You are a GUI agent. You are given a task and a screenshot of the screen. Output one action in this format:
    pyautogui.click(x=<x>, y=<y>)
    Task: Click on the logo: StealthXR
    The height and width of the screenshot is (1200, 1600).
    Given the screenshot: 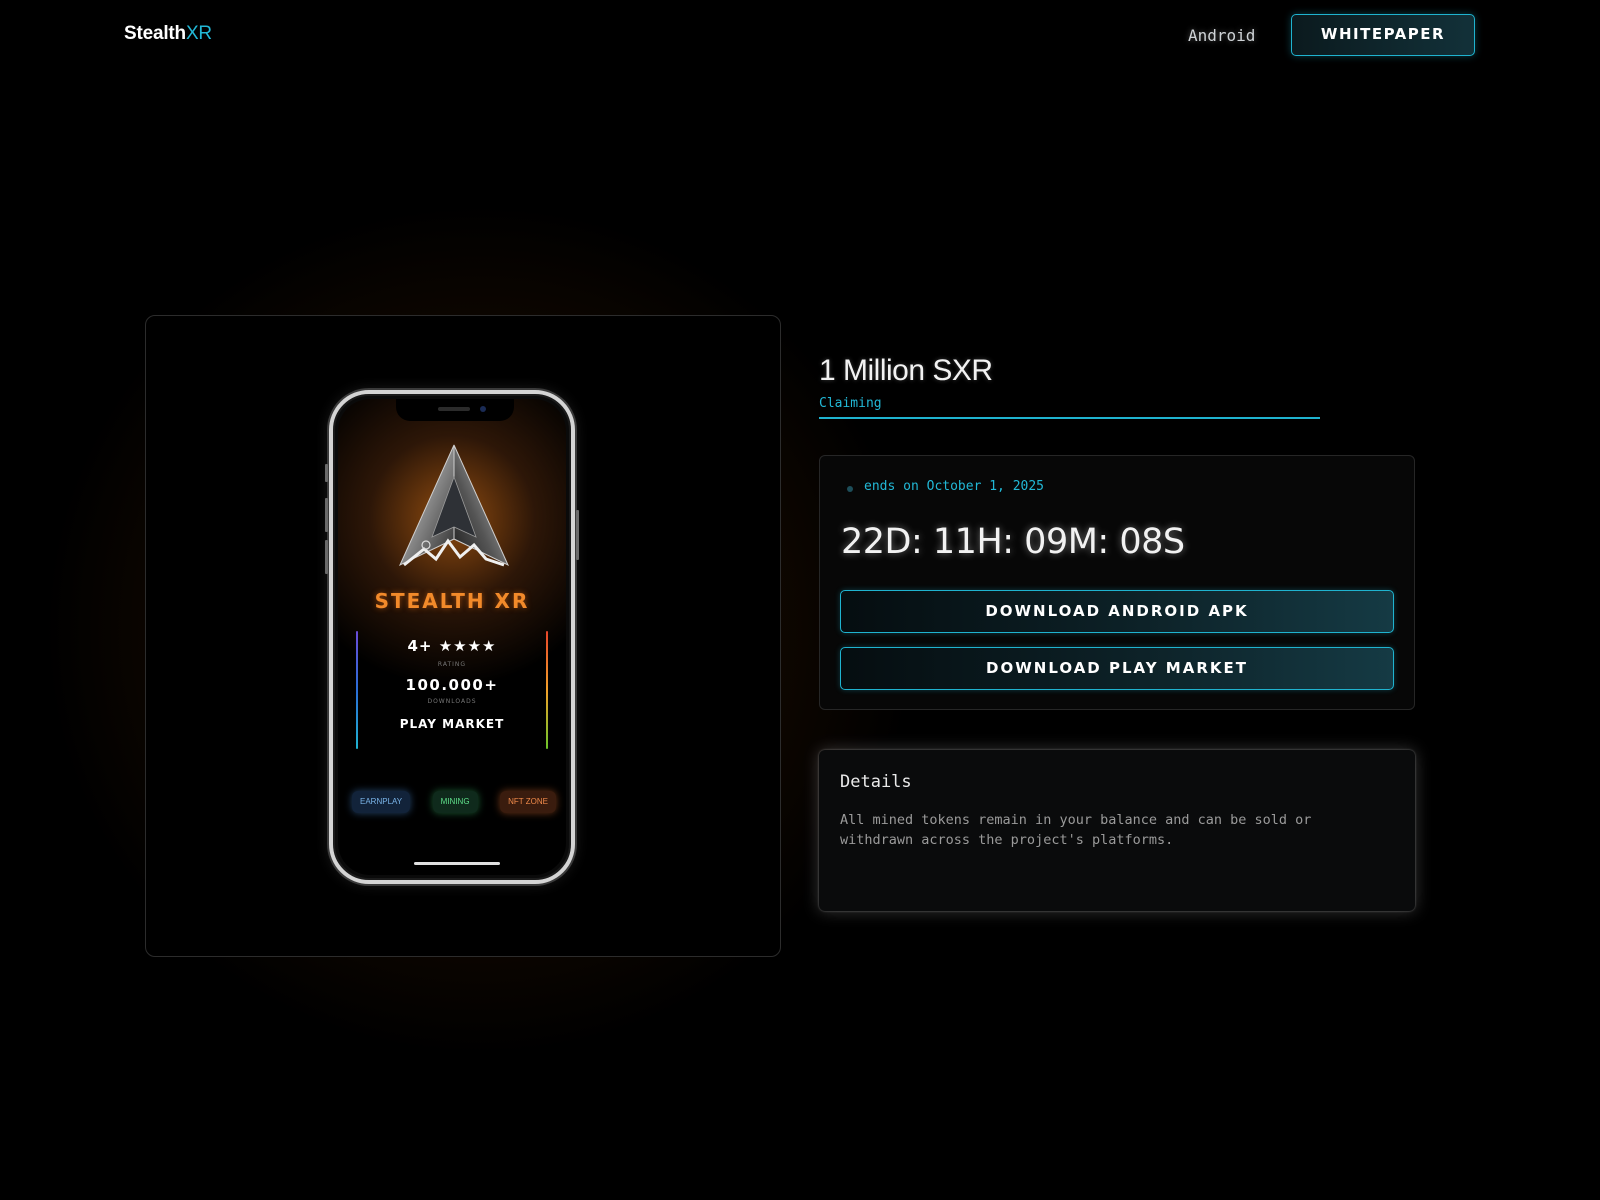 What is the action you would take?
    pyautogui.click(x=168, y=34)
    